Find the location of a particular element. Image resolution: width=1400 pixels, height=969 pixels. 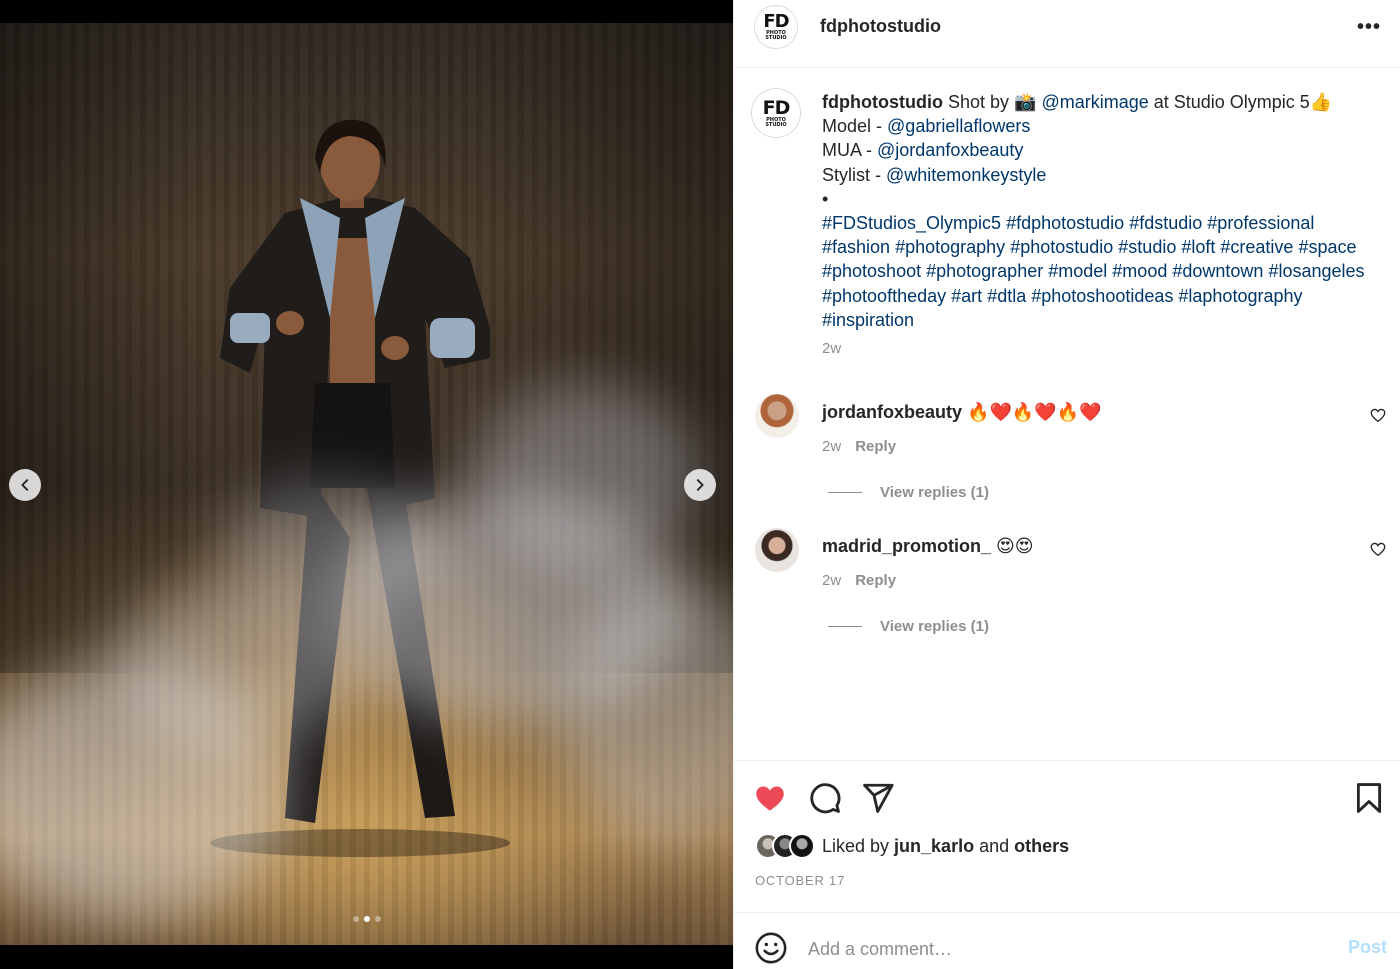

post-actions: Liked by jun_karlo and others OCTOBER 17 is located at coordinates (1067, 836).